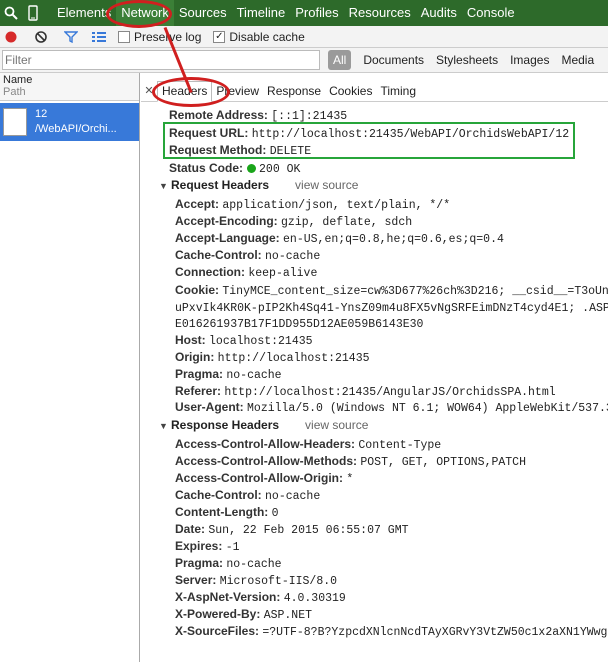 The width and height of the screenshot is (608, 662). What do you see at coordinates (491, 13) in the screenshot?
I see `tab-console: Console` at bounding box center [491, 13].